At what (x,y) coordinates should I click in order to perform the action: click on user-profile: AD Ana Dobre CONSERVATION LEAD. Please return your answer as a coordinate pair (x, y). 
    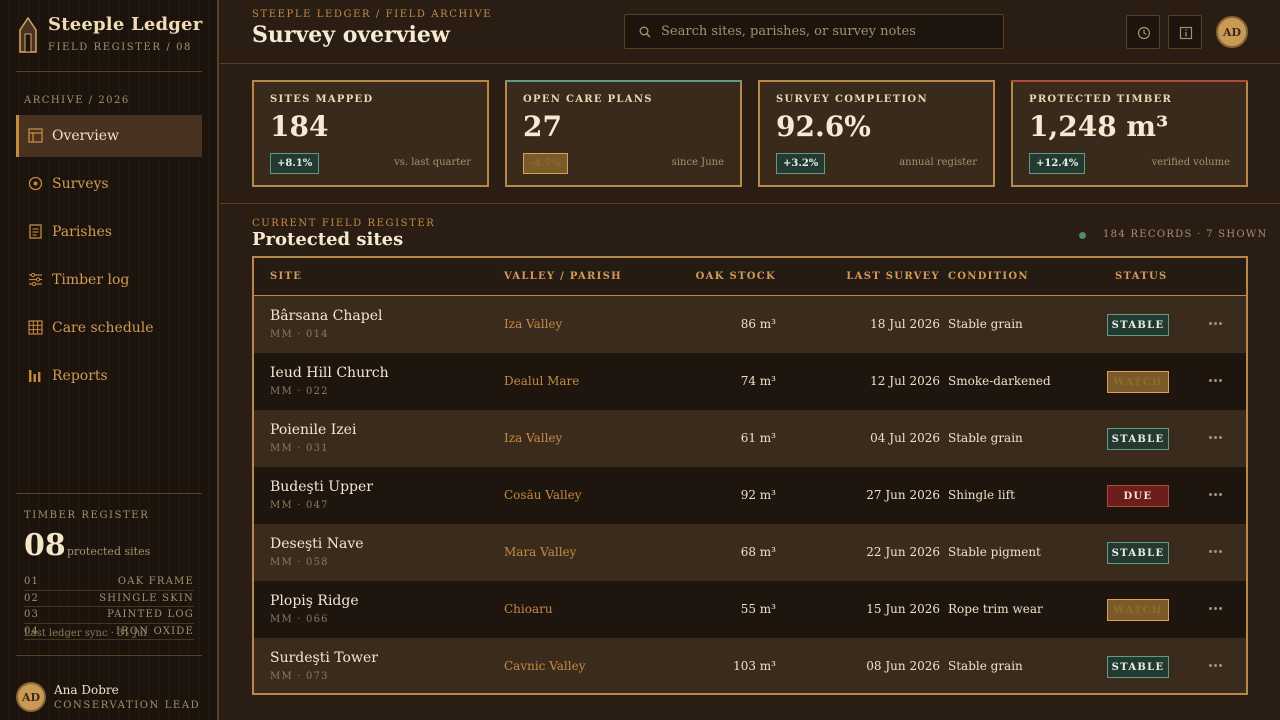
    Looking at the image, I should click on (109, 687).